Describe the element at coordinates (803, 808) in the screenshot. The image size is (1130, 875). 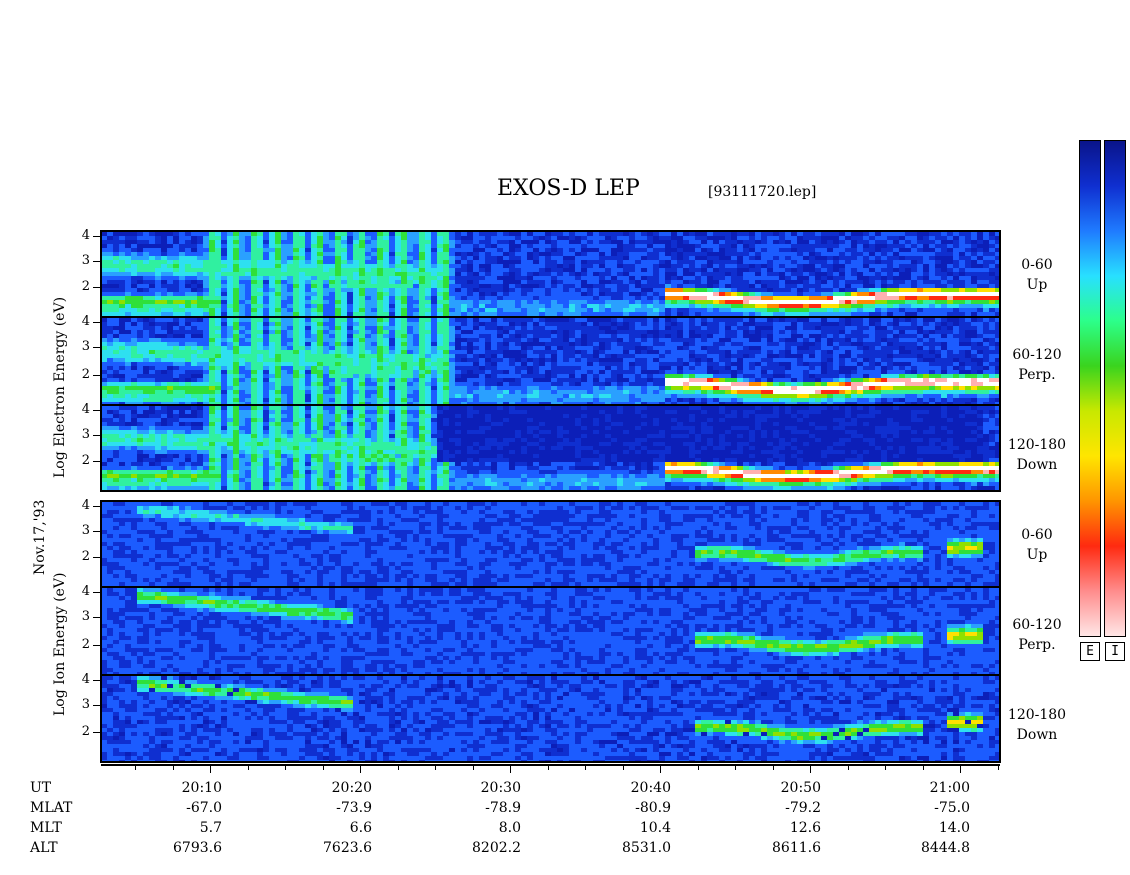
I see `ephemeris-mlat-value: -79.2` at that location.